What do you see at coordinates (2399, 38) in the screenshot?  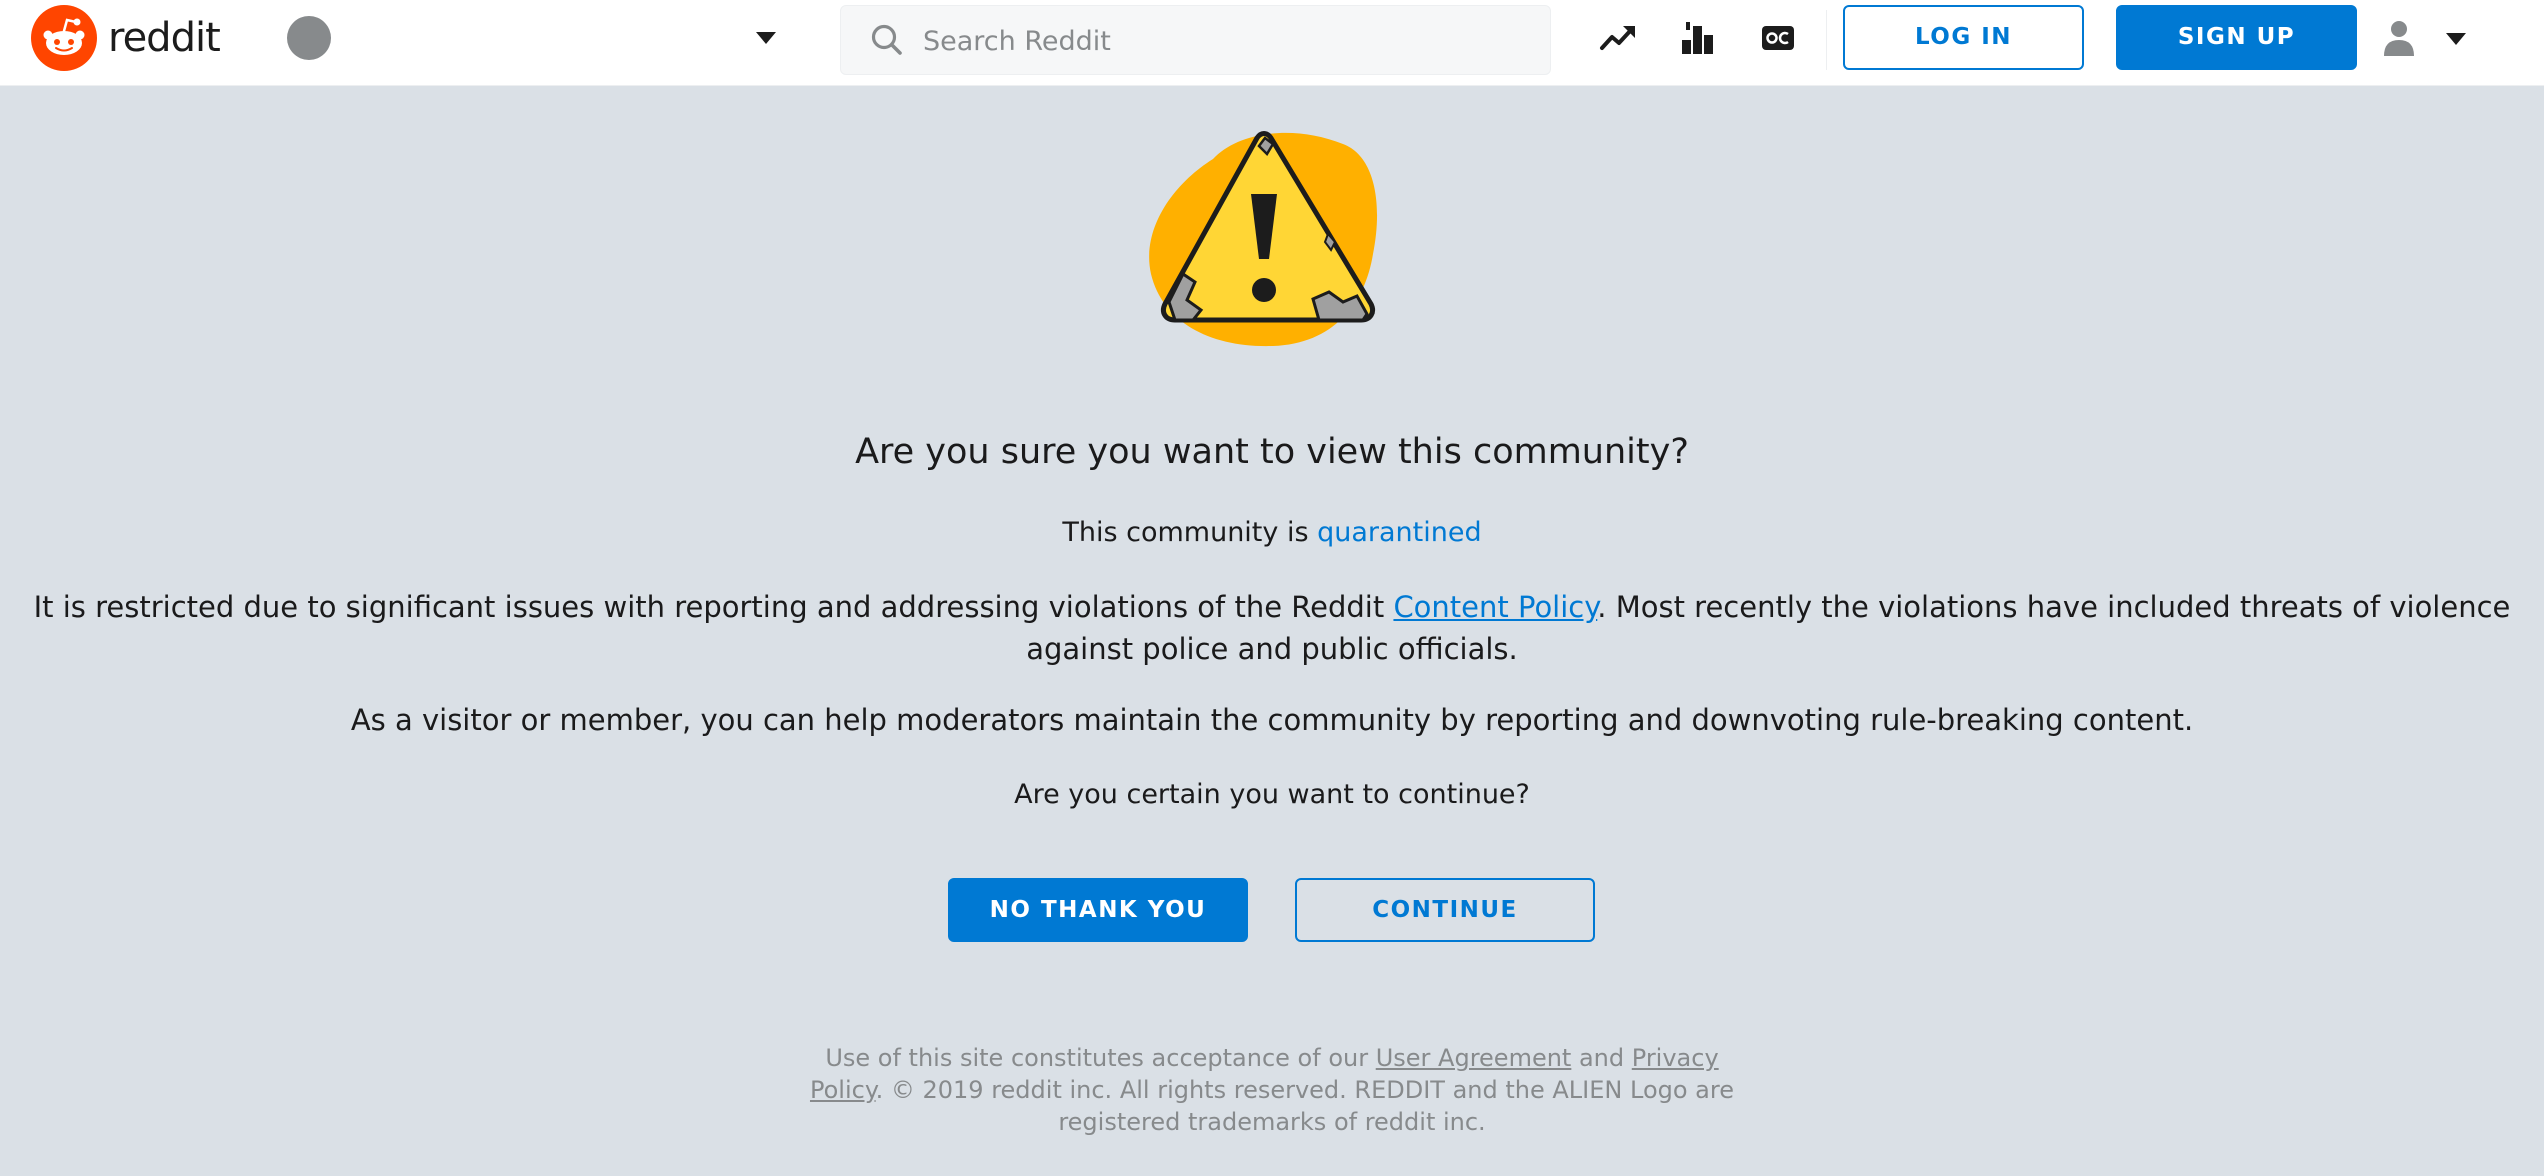 I see `user-icon` at bounding box center [2399, 38].